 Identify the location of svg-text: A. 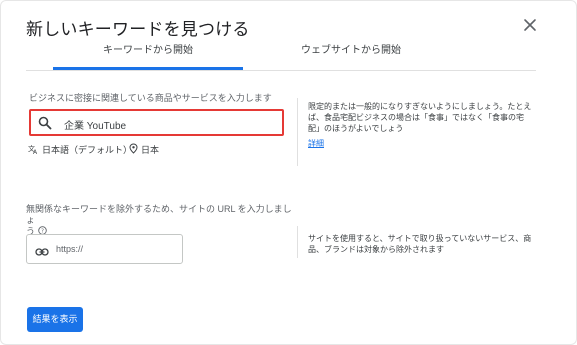
(35, 151).